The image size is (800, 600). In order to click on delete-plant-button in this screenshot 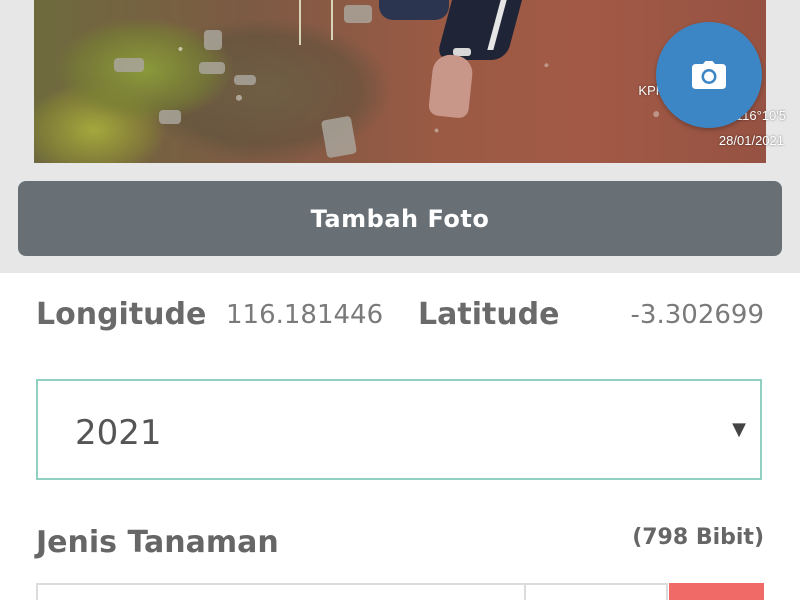, I will do `click(716, 591)`.